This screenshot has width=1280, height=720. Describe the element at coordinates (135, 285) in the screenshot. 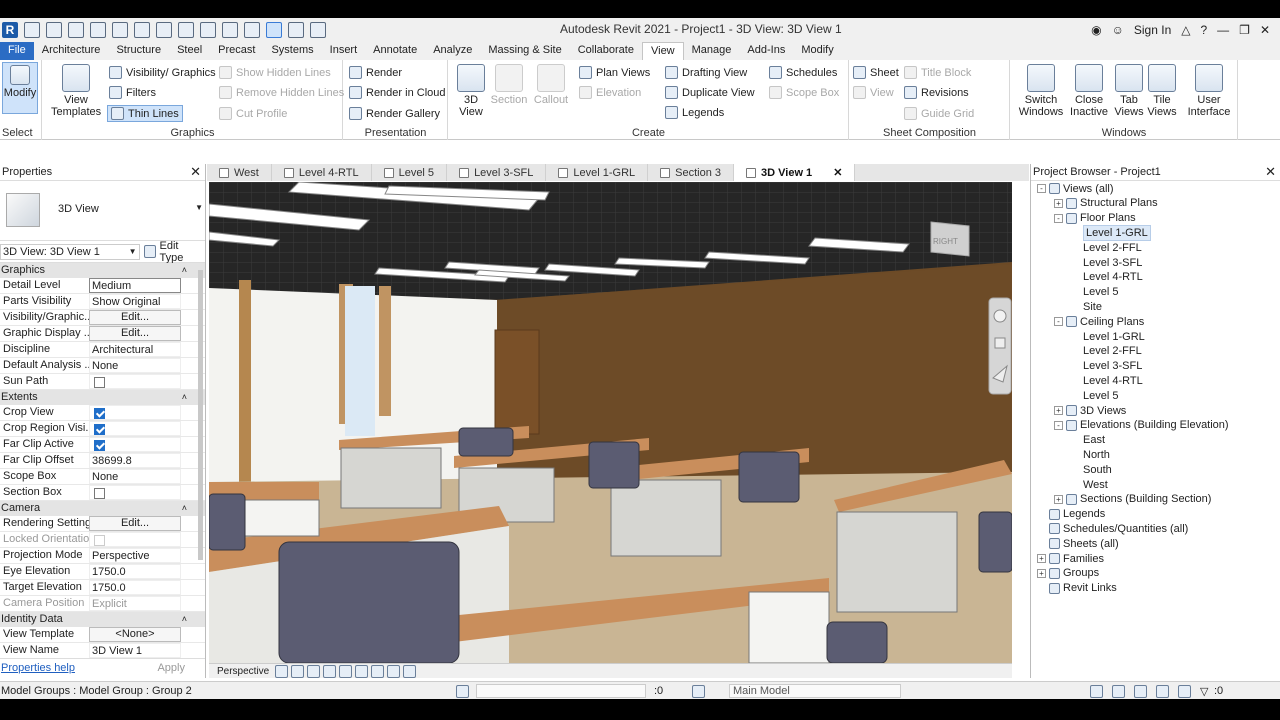

I see `property-value: Medium` at that location.